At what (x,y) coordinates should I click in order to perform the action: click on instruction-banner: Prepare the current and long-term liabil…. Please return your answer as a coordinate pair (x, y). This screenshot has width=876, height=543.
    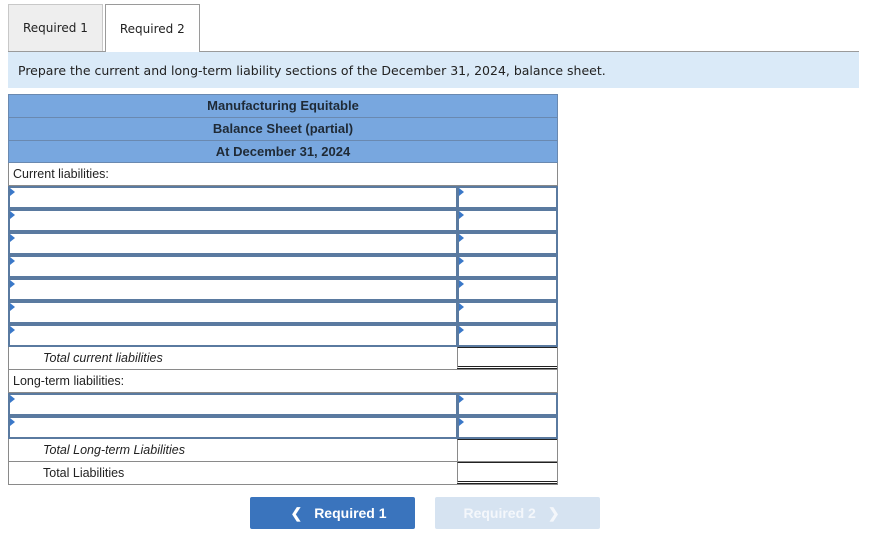
    Looking at the image, I should click on (433, 70).